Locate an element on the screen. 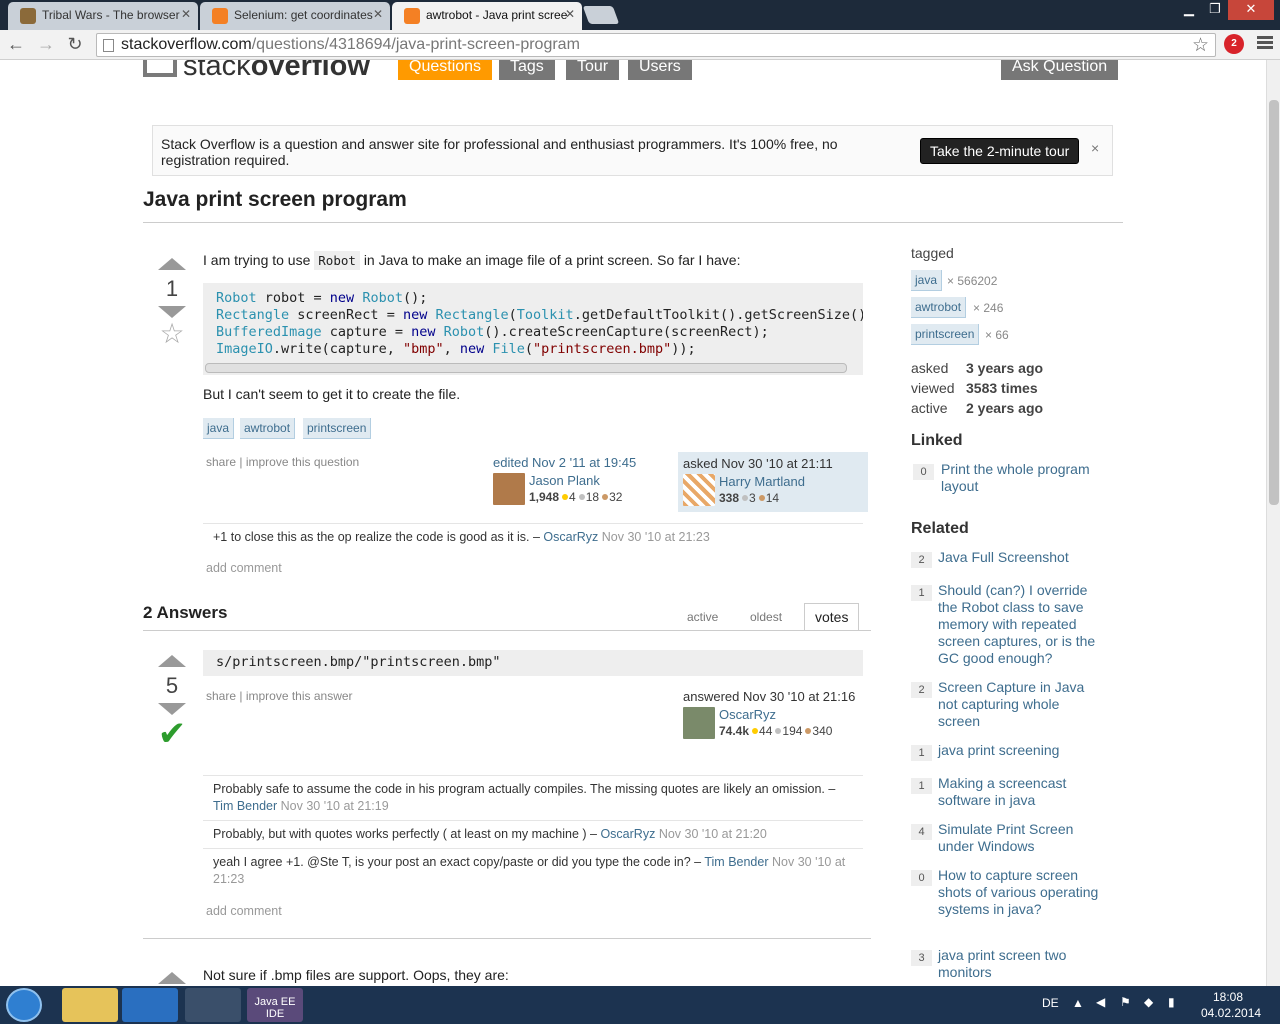 This screenshot has height=1024, width=1280. related-question-link: Java Full Screenshot is located at coordinates (1020, 557).